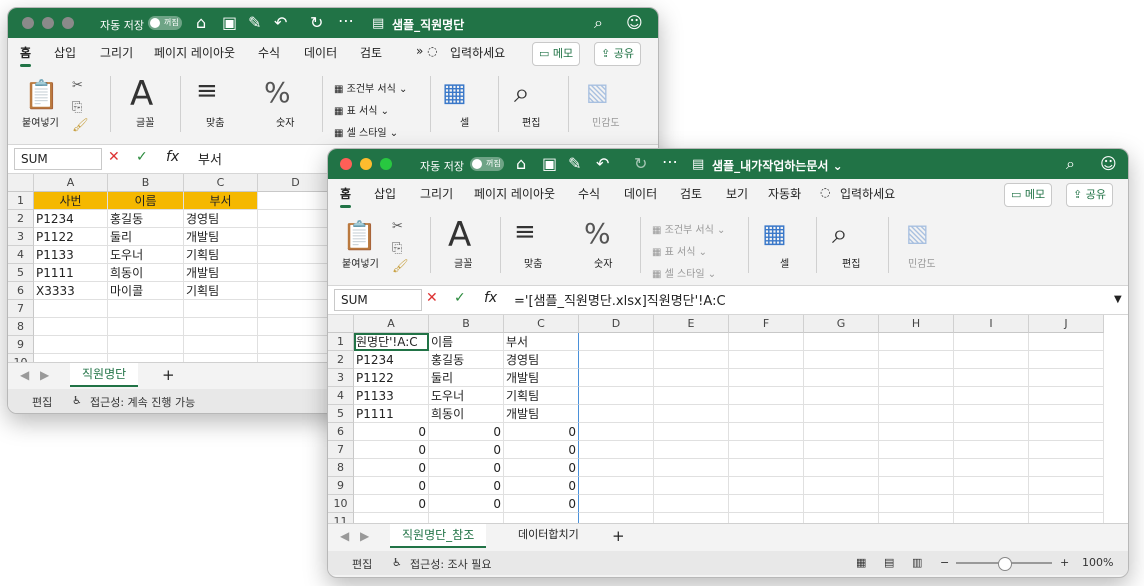  Describe the element at coordinates (917, 562) in the screenshot. I see `page-break-view-icon: ▥` at that location.